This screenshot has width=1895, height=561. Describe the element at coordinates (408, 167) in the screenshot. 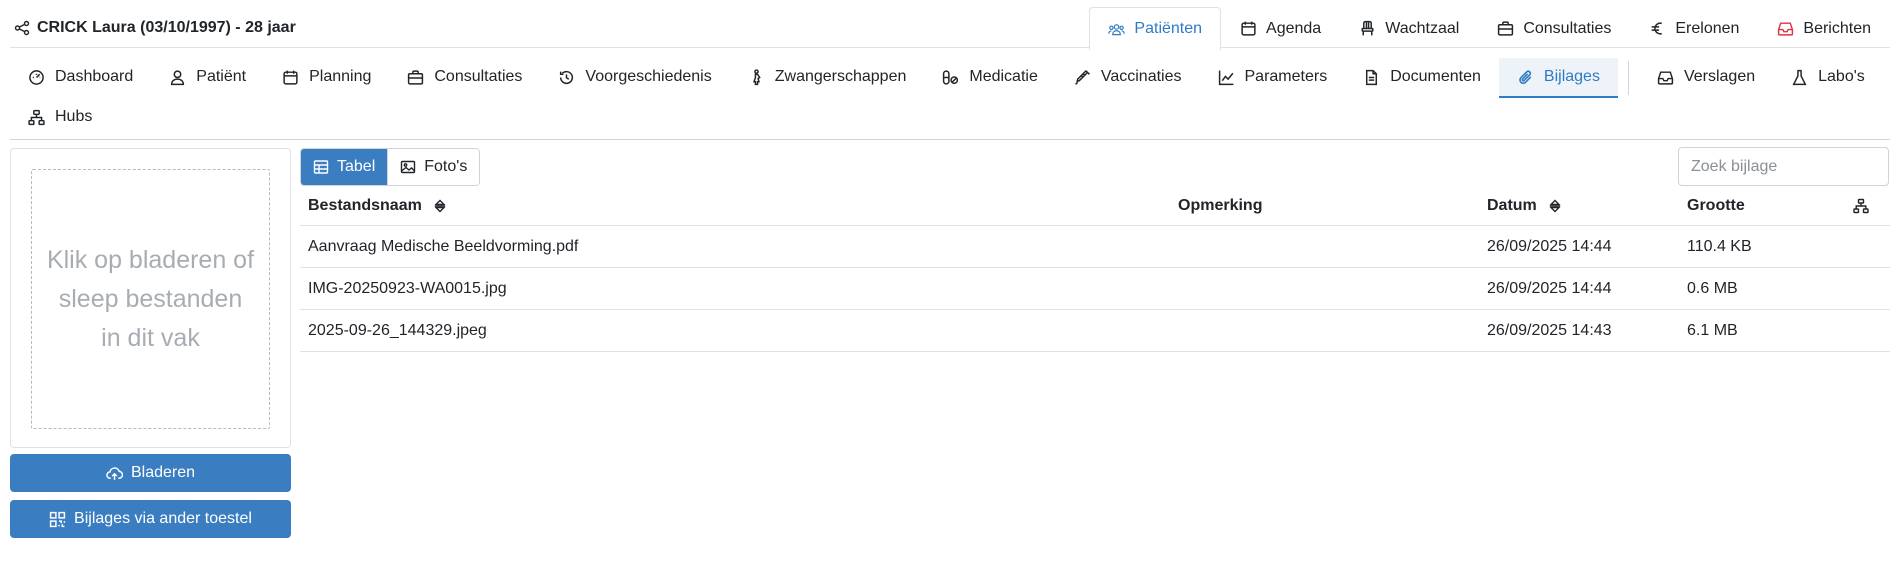

I see `image-icon` at that location.